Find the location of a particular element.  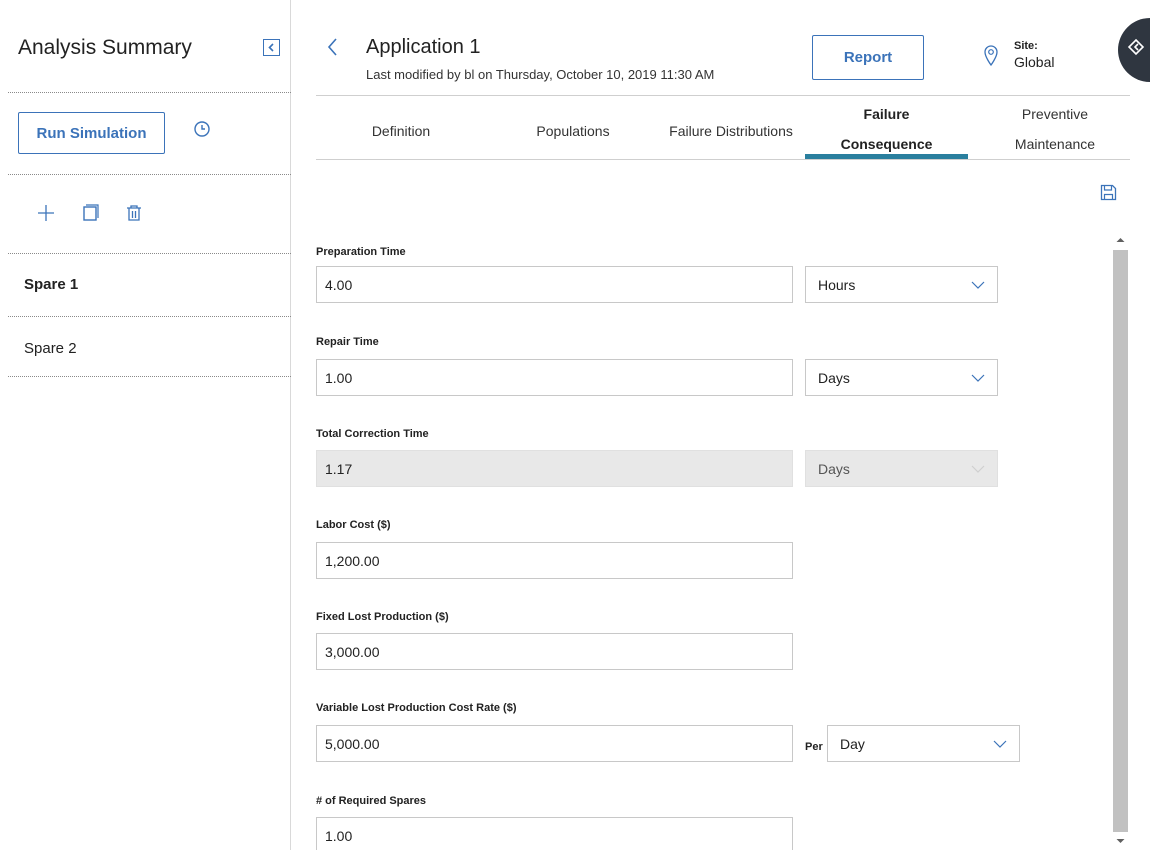

tab-failure-consequence: Failure Consequence is located at coordinates (886, 129).